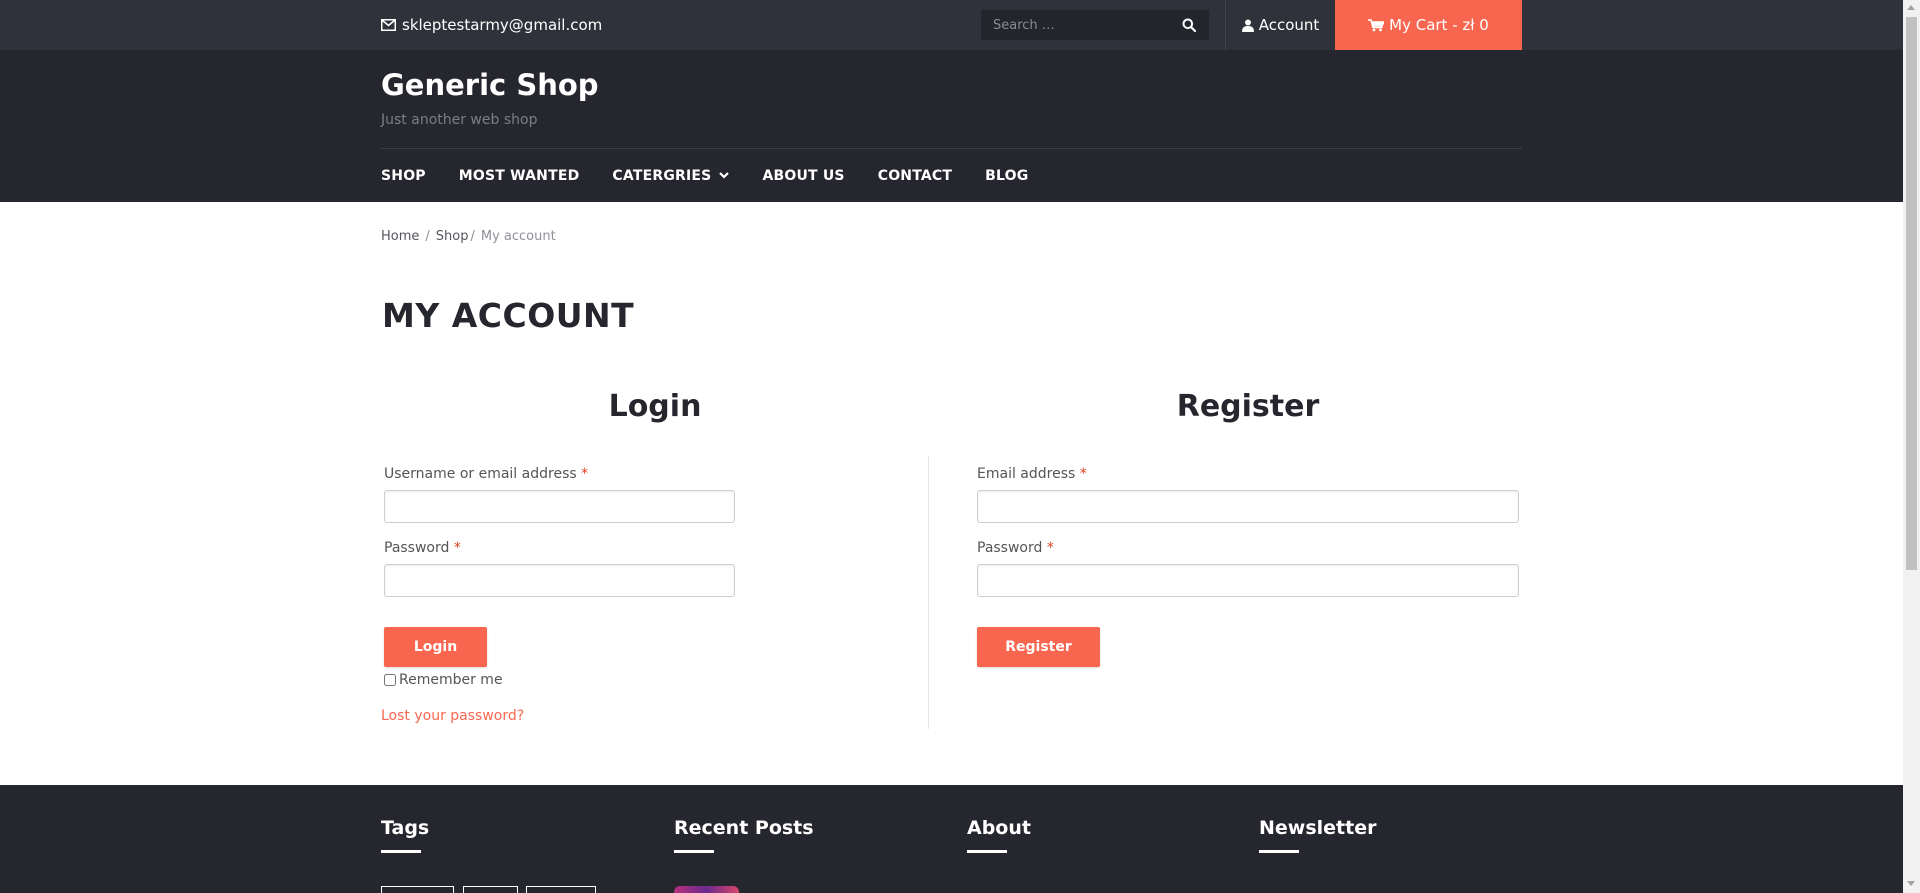 This screenshot has width=1920, height=893. I want to click on cart-button: My Cart - zł 0, so click(1428, 25).